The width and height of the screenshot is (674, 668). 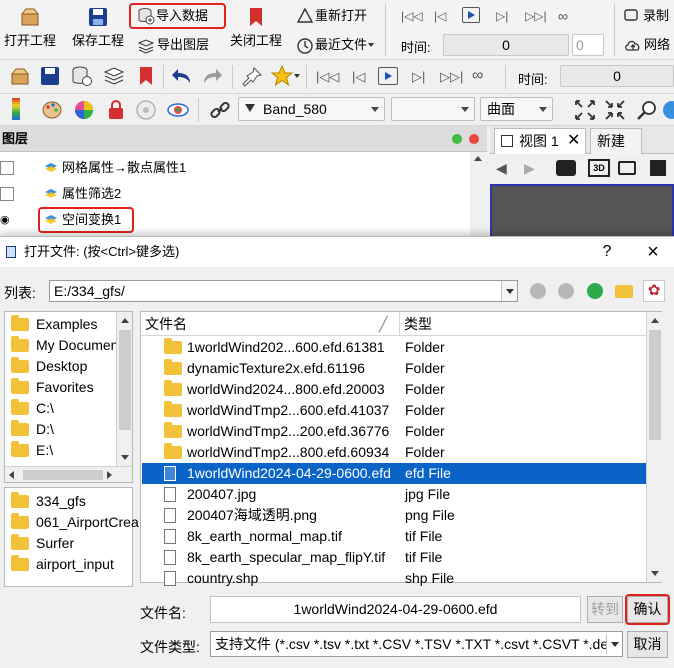 I want to click on video-icon, so click(x=627, y=168).